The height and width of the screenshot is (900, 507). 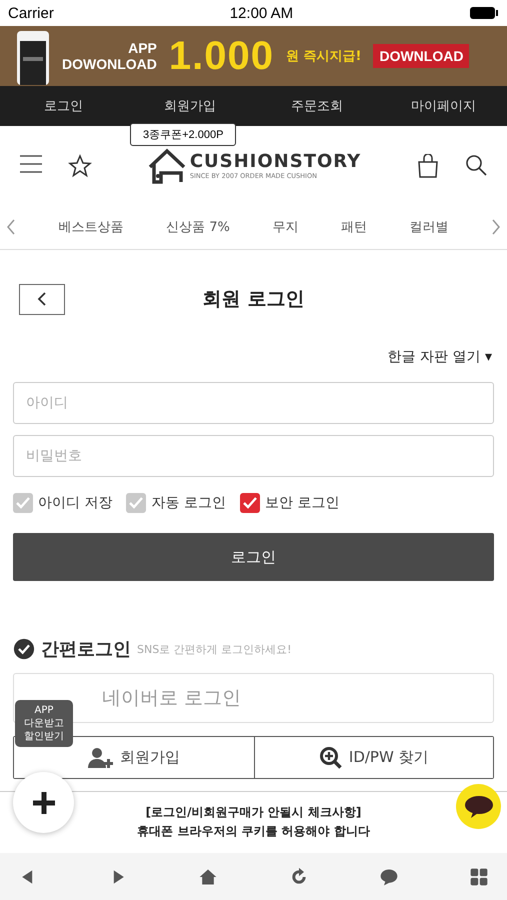 What do you see at coordinates (290, 503) in the screenshot?
I see `checkbox-option: 보안 로그인` at bounding box center [290, 503].